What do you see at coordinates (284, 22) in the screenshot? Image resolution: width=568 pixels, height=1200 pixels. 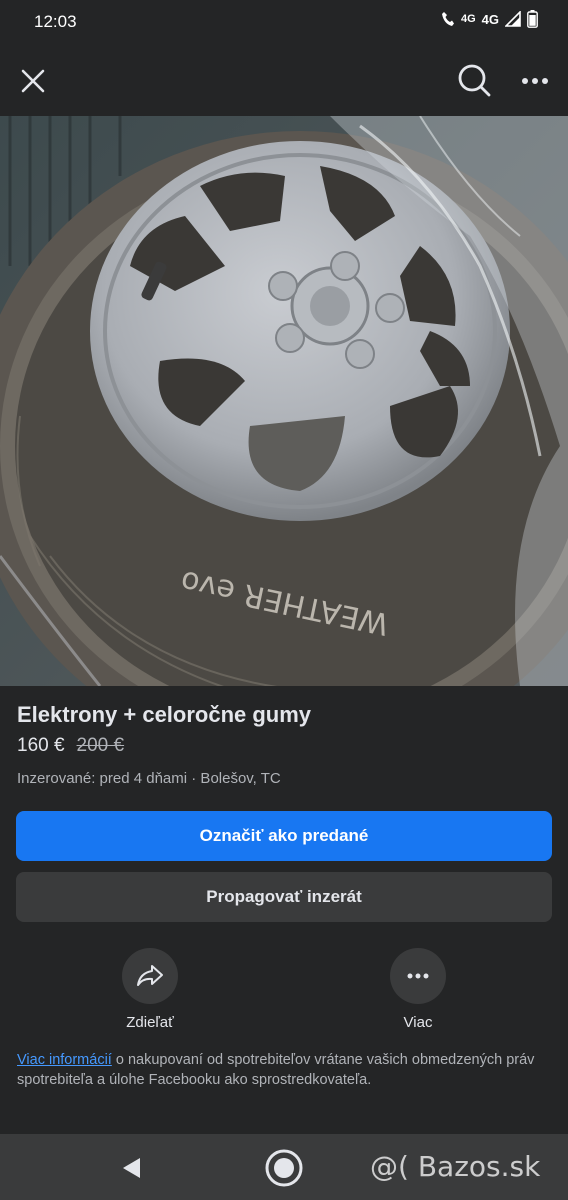 I see `status-bar: 12:03 4G 4G` at bounding box center [284, 22].